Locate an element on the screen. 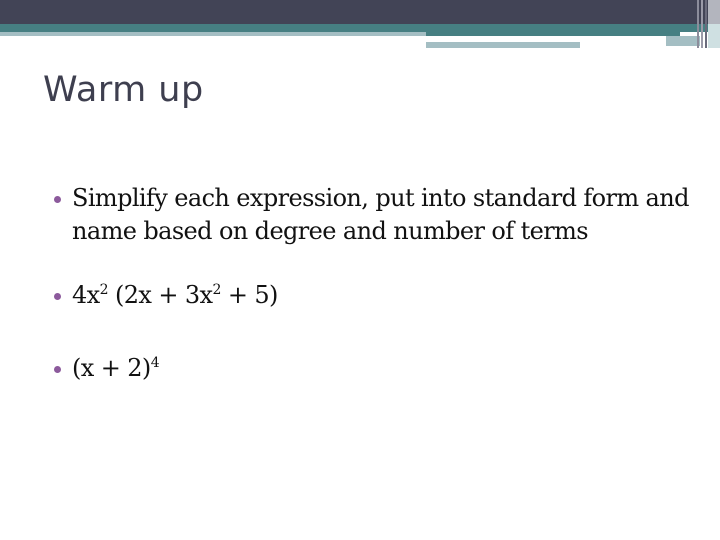  header-light-band is located at coordinates (213, 34).